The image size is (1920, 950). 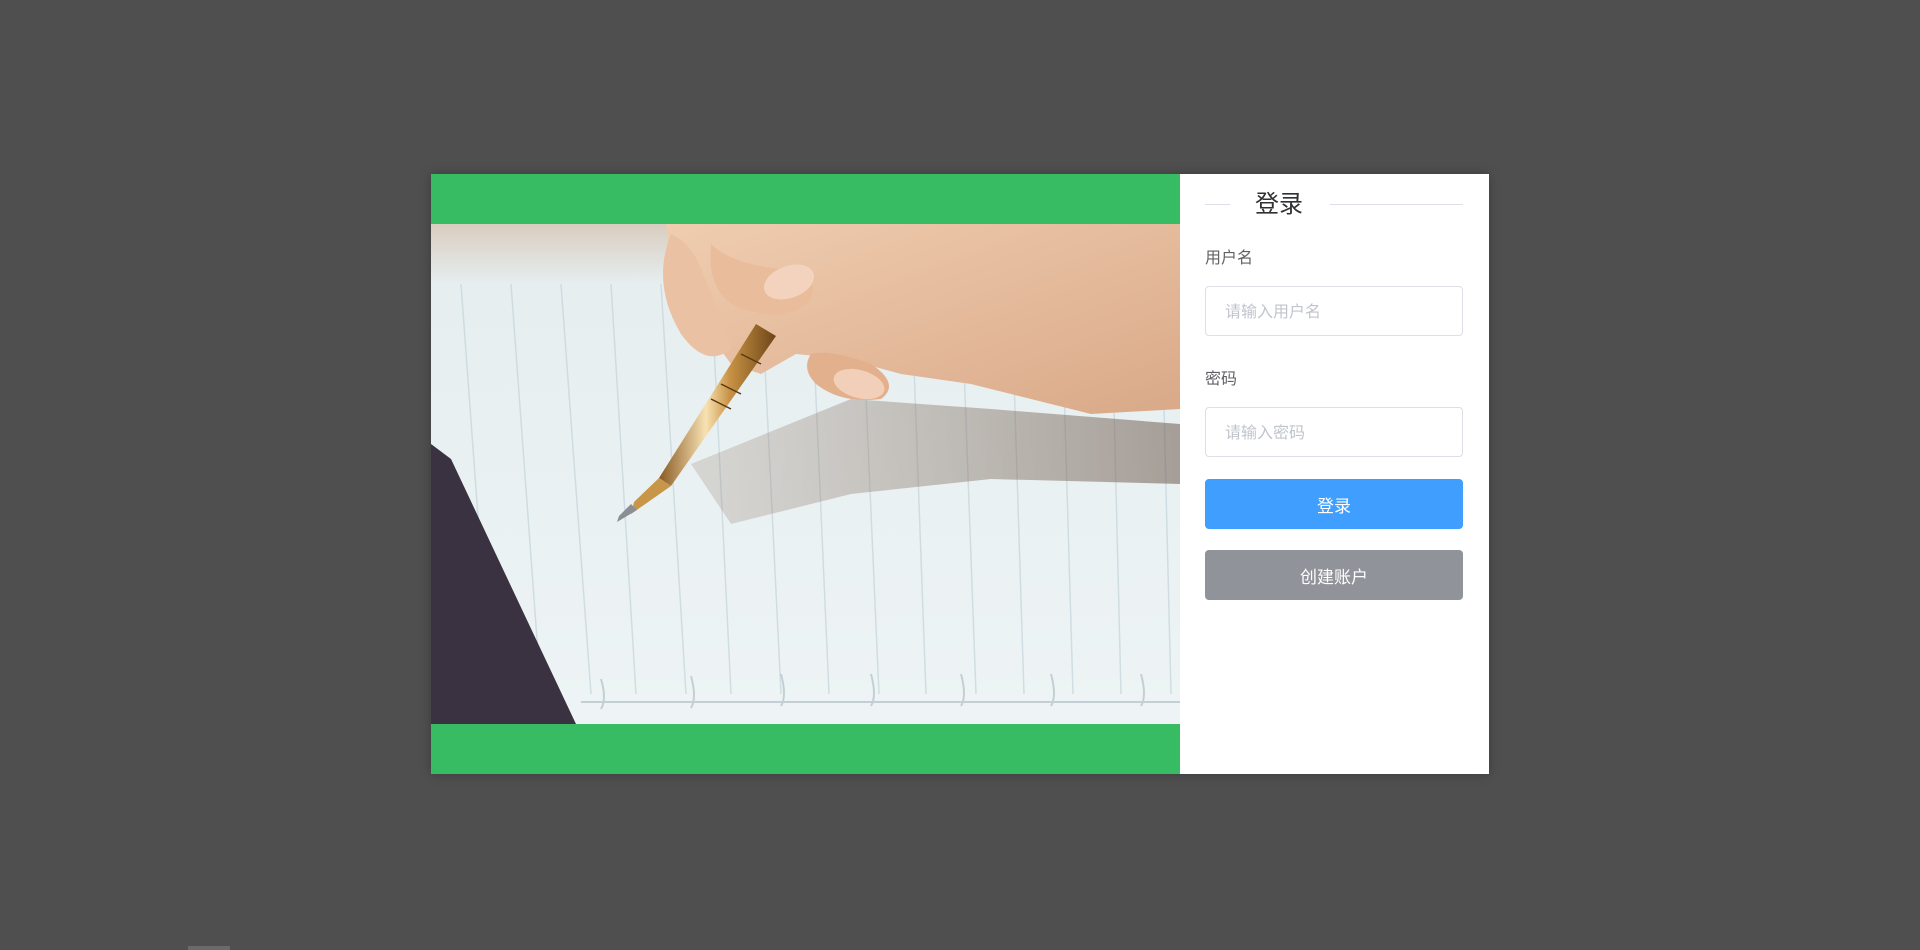 I want to click on username-label: 用户名, so click(x=1229, y=257).